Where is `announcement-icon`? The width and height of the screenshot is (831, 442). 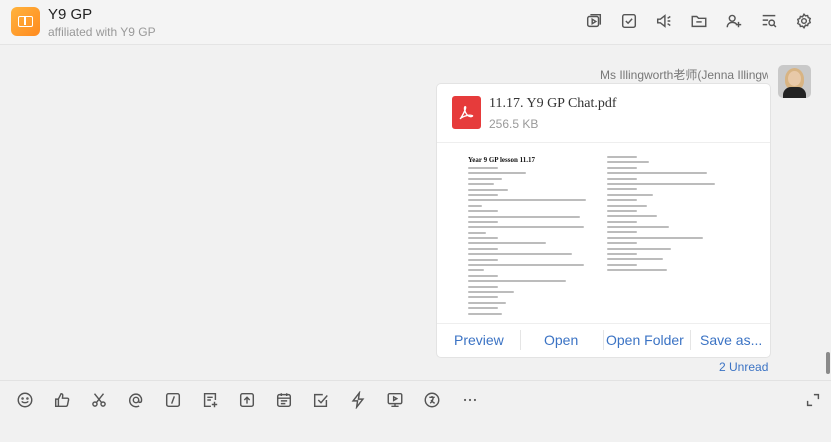 announcement-icon is located at coordinates (663, 21).